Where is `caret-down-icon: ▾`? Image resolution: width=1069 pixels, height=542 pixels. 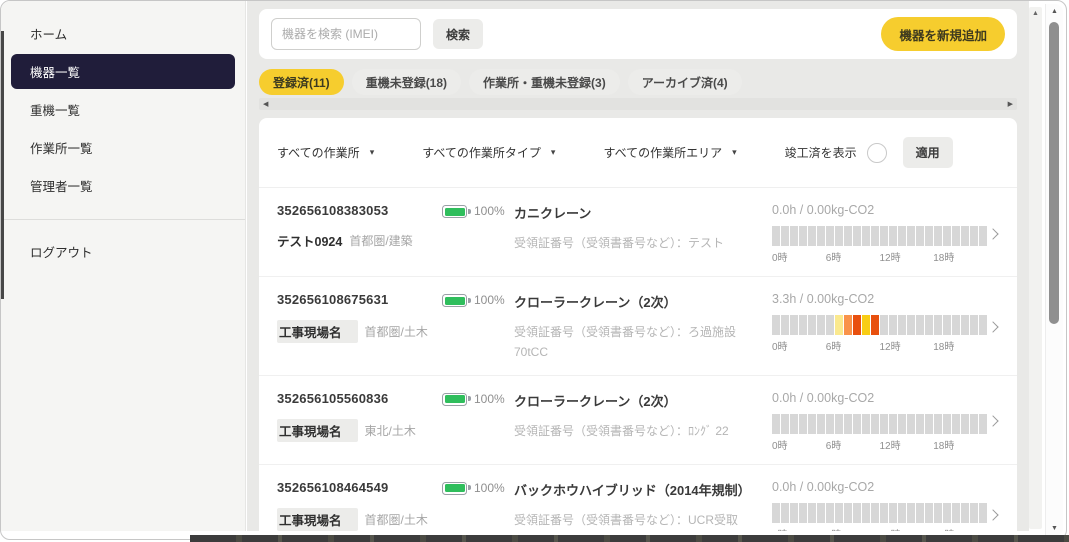 caret-down-icon: ▾ is located at coordinates (553, 152).